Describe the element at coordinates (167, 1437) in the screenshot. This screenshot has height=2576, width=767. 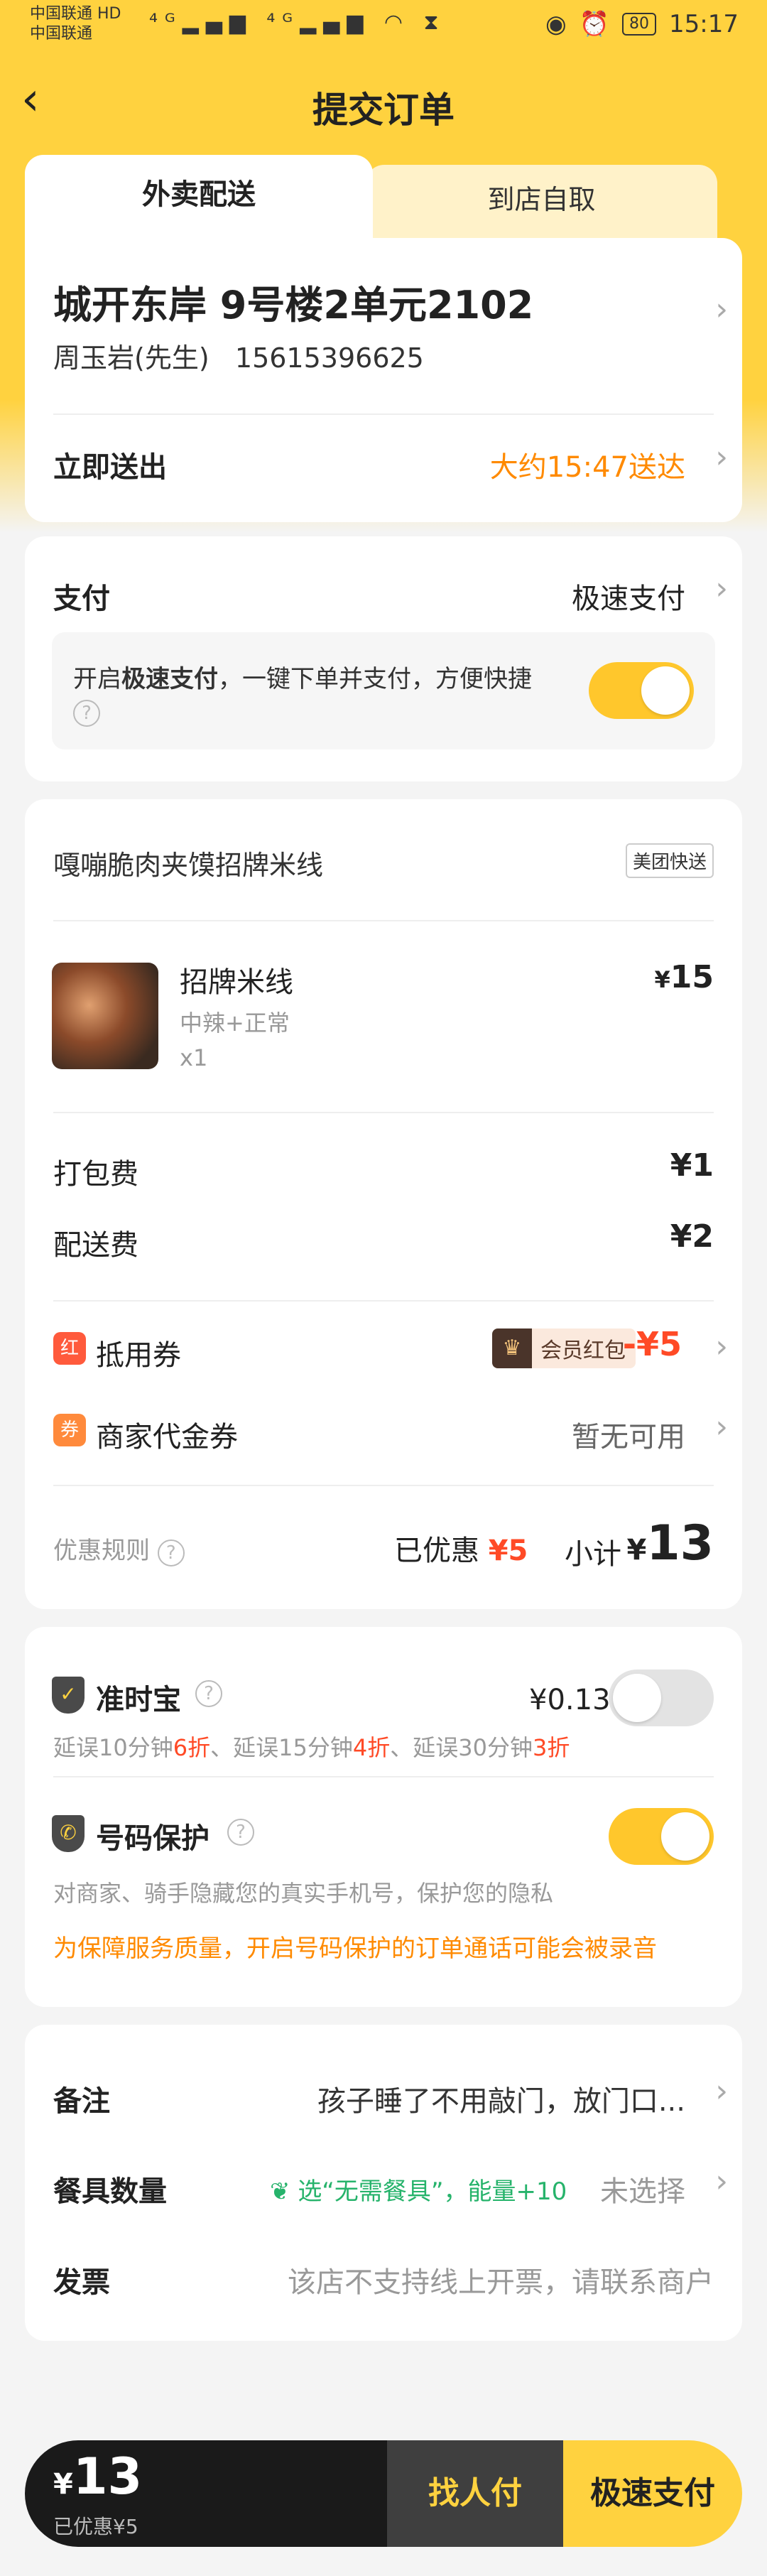
I see `voucher-label: 商家代金券` at that location.